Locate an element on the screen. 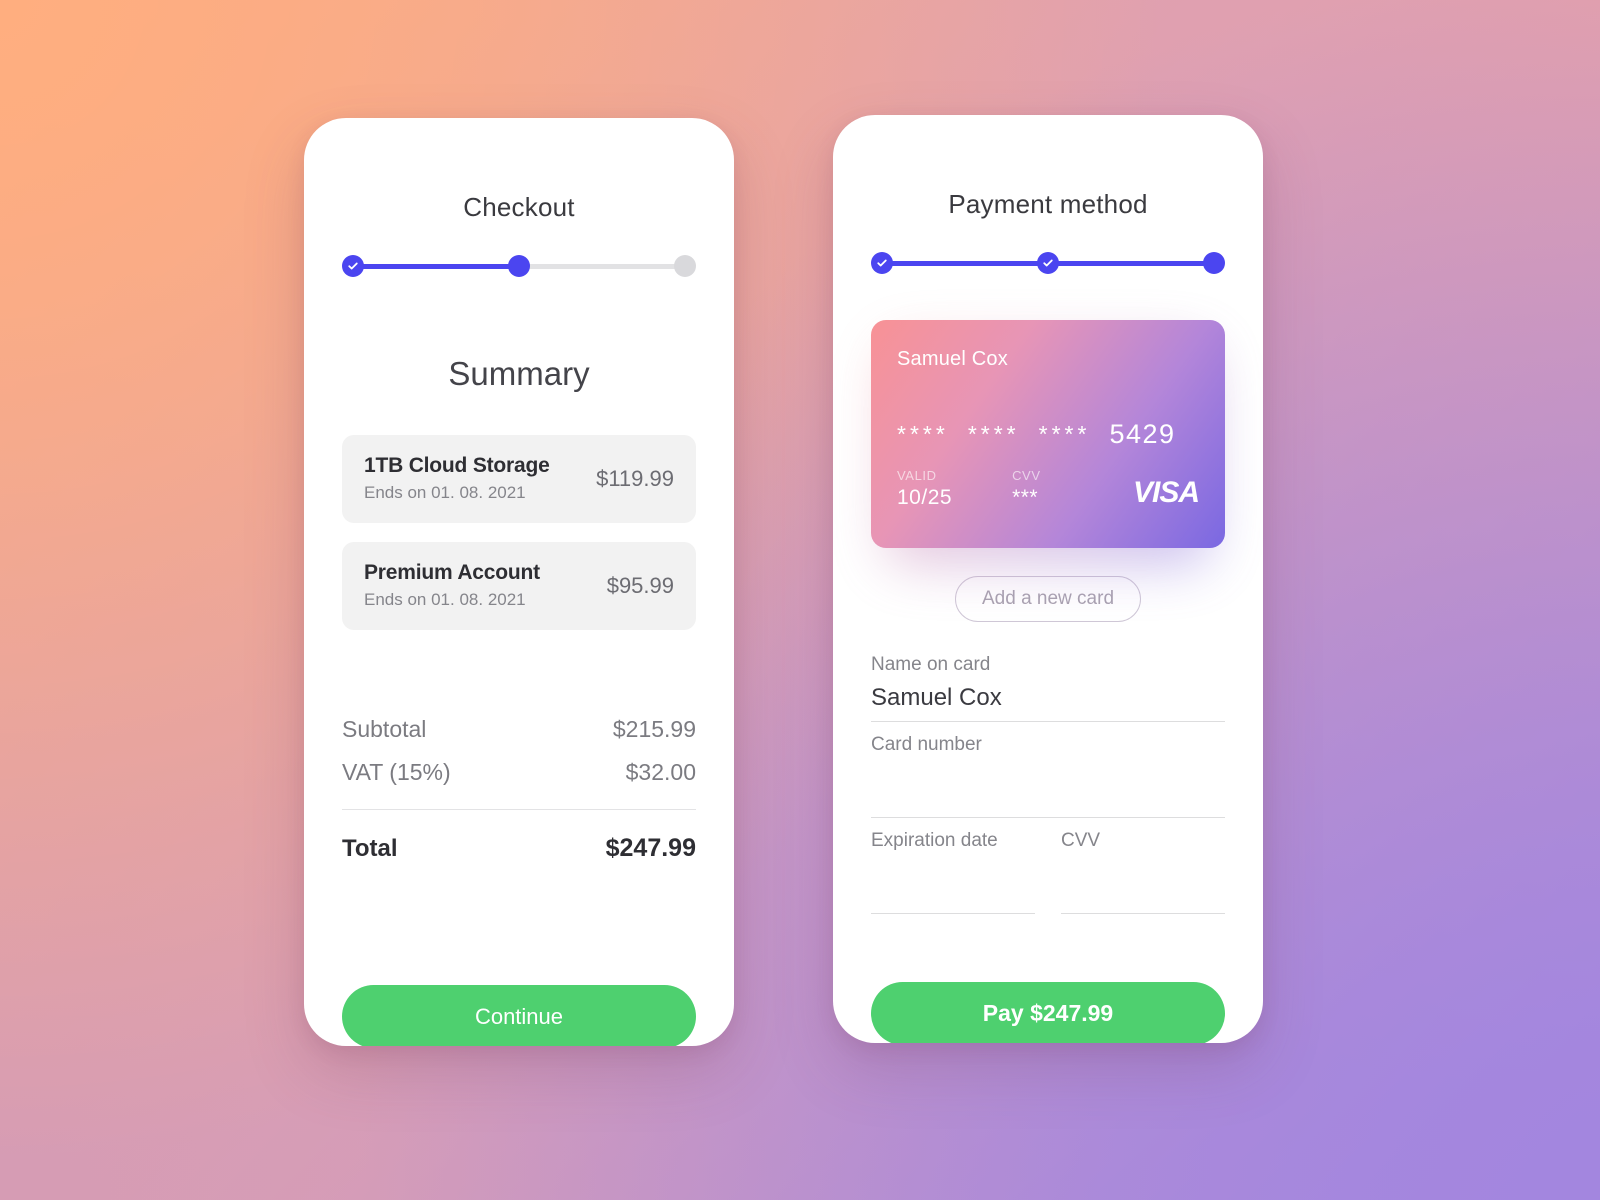 This screenshot has width=1600, height=1200. add-card-row: Add a new card is located at coordinates (1048, 599).